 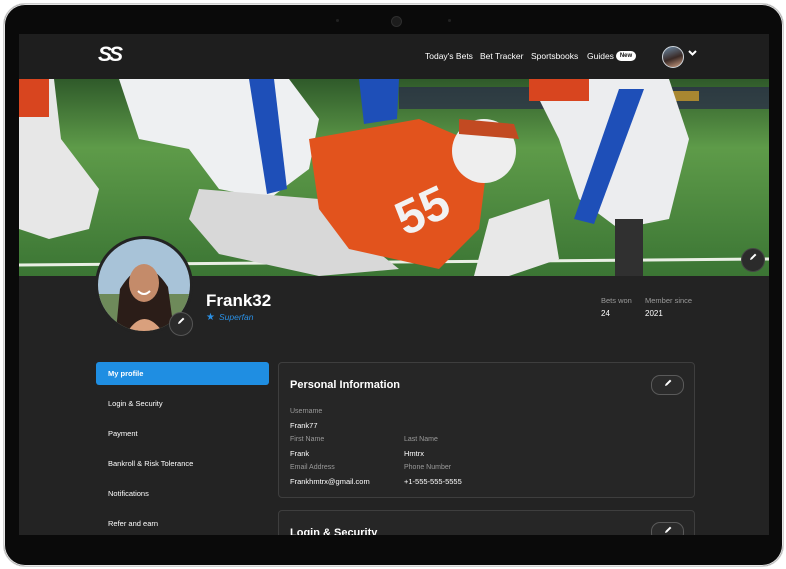 I want to click on sidebar-item-payment: Payment, so click(x=182, y=433).